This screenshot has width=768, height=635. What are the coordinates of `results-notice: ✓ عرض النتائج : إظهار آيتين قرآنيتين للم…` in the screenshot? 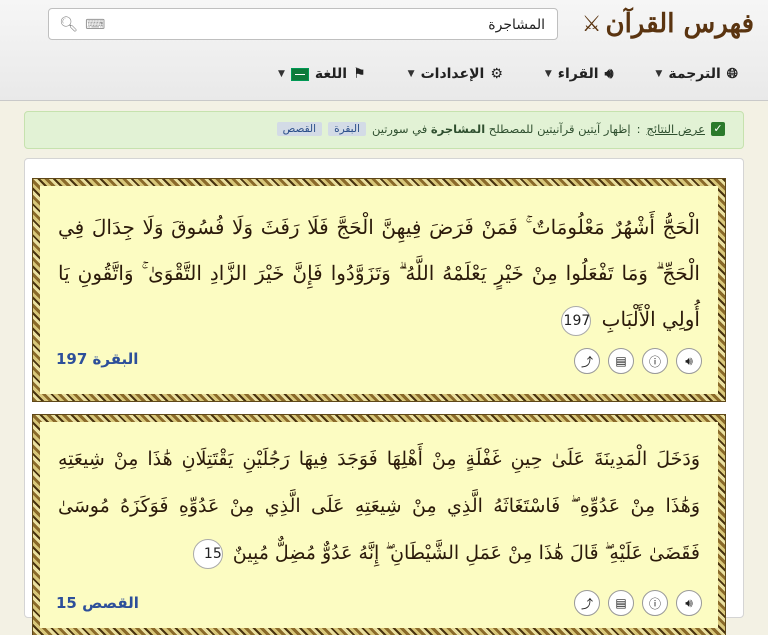 It's located at (384, 130).